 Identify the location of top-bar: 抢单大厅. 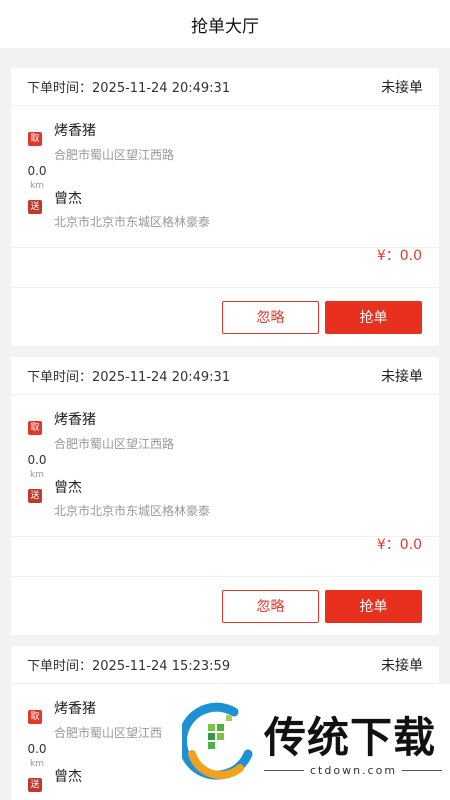
(225, 24).